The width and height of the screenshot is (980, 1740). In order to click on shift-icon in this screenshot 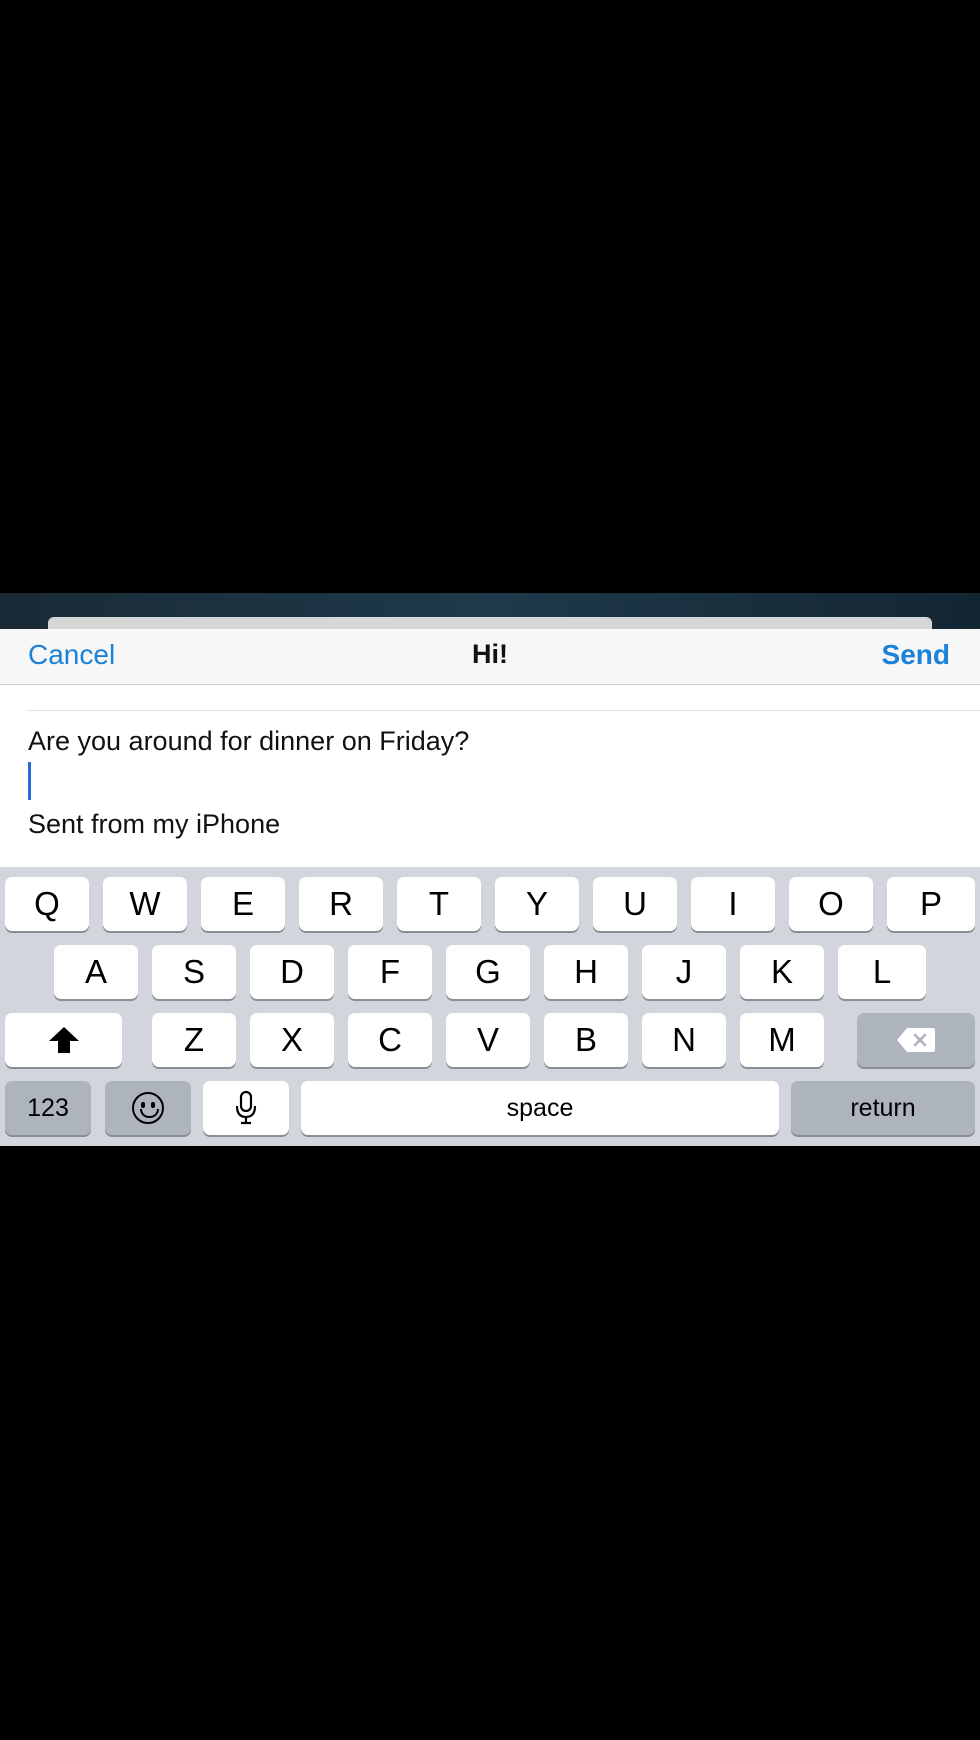, I will do `click(63, 1040)`.